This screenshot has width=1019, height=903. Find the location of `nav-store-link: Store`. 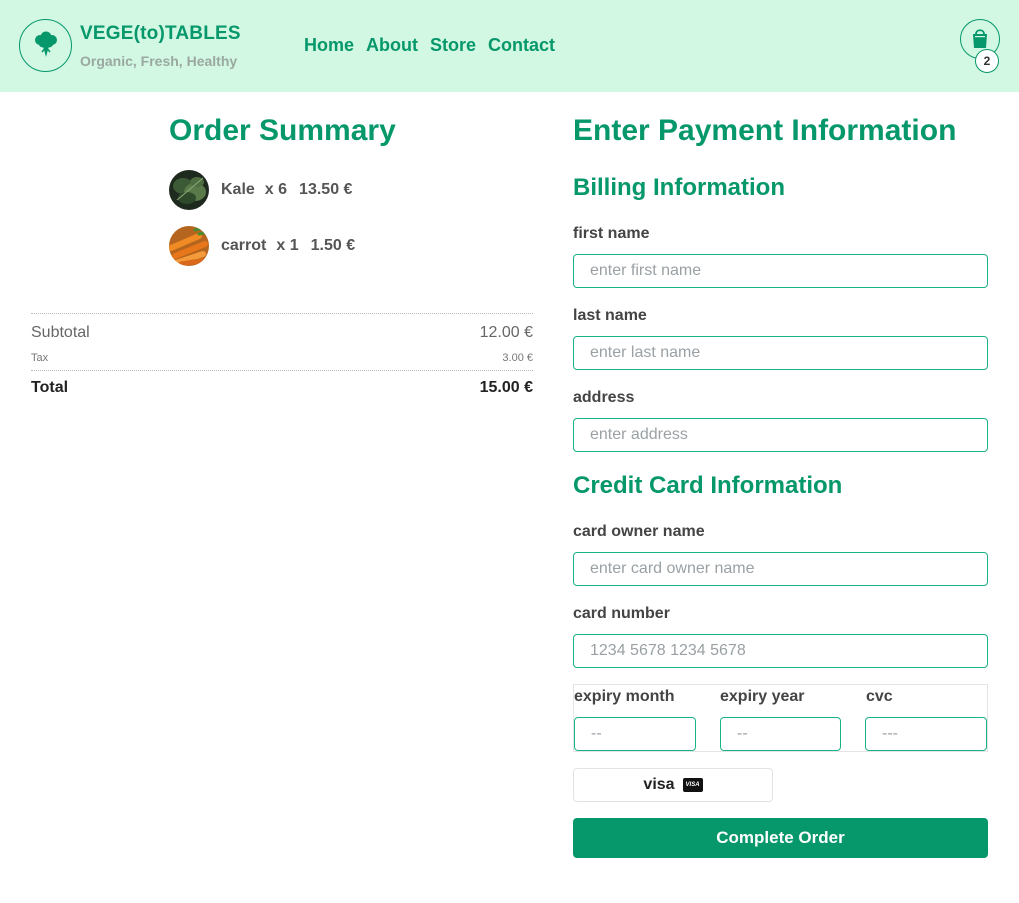

nav-store-link: Store is located at coordinates (453, 45).